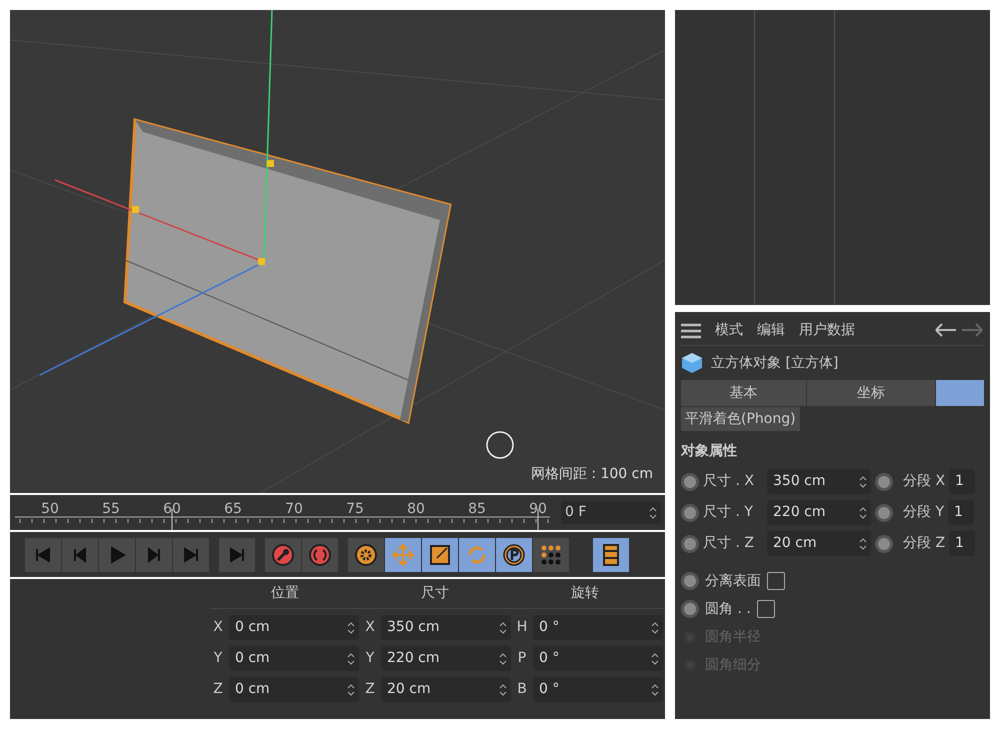 Image resolution: width=1000 pixels, height=729 pixels. Describe the element at coordinates (80, 555) in the screenshot. I see `previous-frame-icon` at that location.